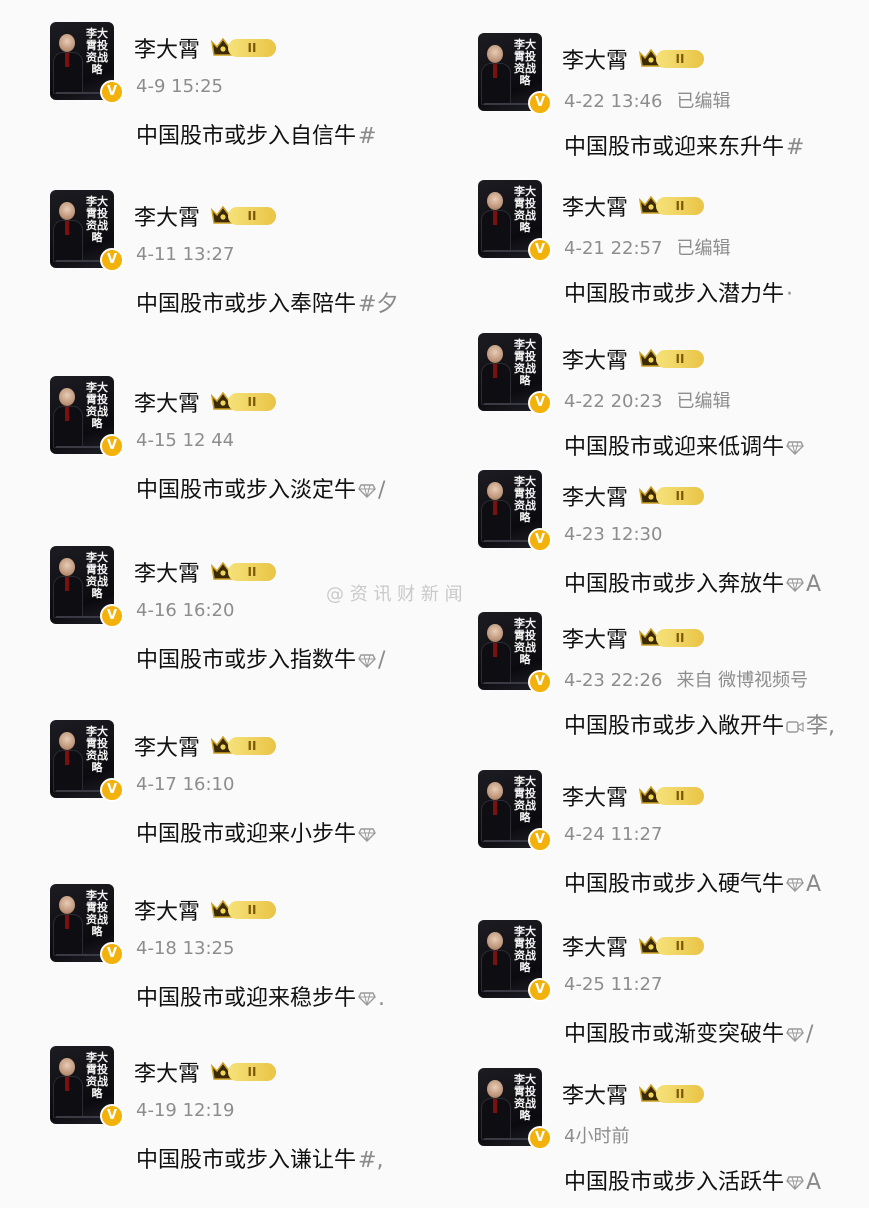 This screenshot has height=1208, width=869. Describe the element at coordinates (367, 136) in the screenshot. I see `post-tail: #` at that location.